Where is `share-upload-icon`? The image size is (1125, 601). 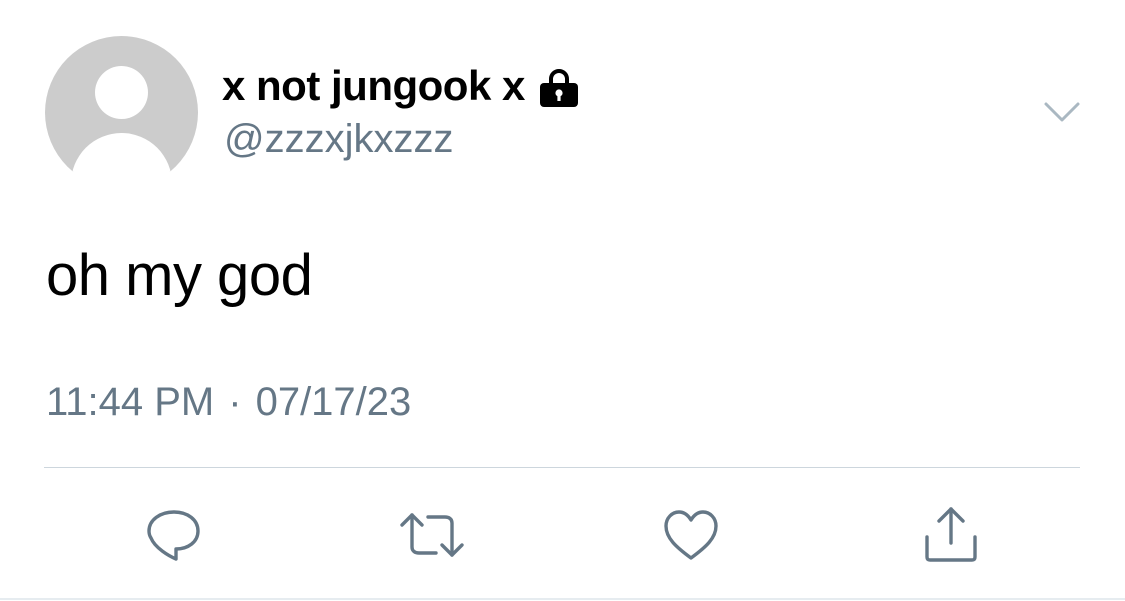 share-upload-icon is located at coordinates (951, 535).